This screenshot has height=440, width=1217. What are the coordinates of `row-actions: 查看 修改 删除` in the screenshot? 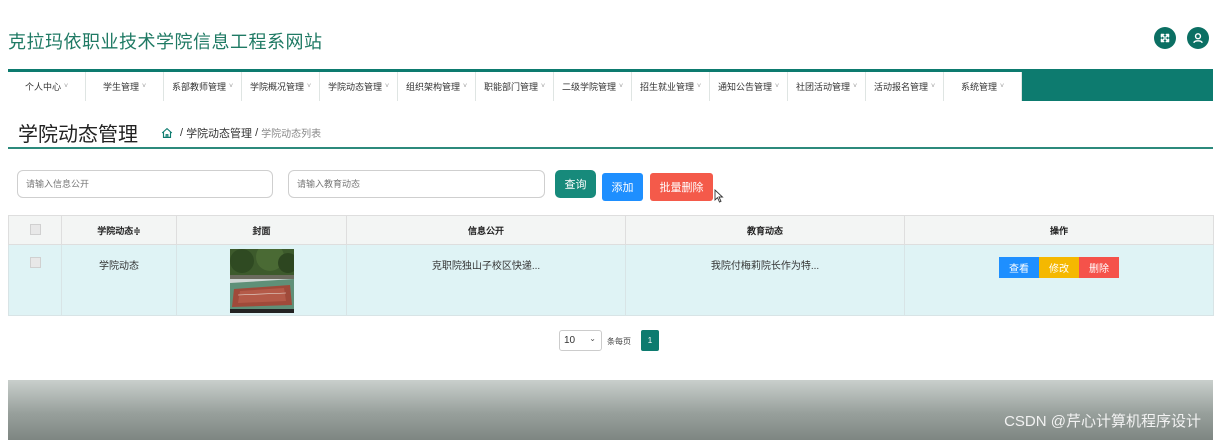 It's located at (1059, 267).